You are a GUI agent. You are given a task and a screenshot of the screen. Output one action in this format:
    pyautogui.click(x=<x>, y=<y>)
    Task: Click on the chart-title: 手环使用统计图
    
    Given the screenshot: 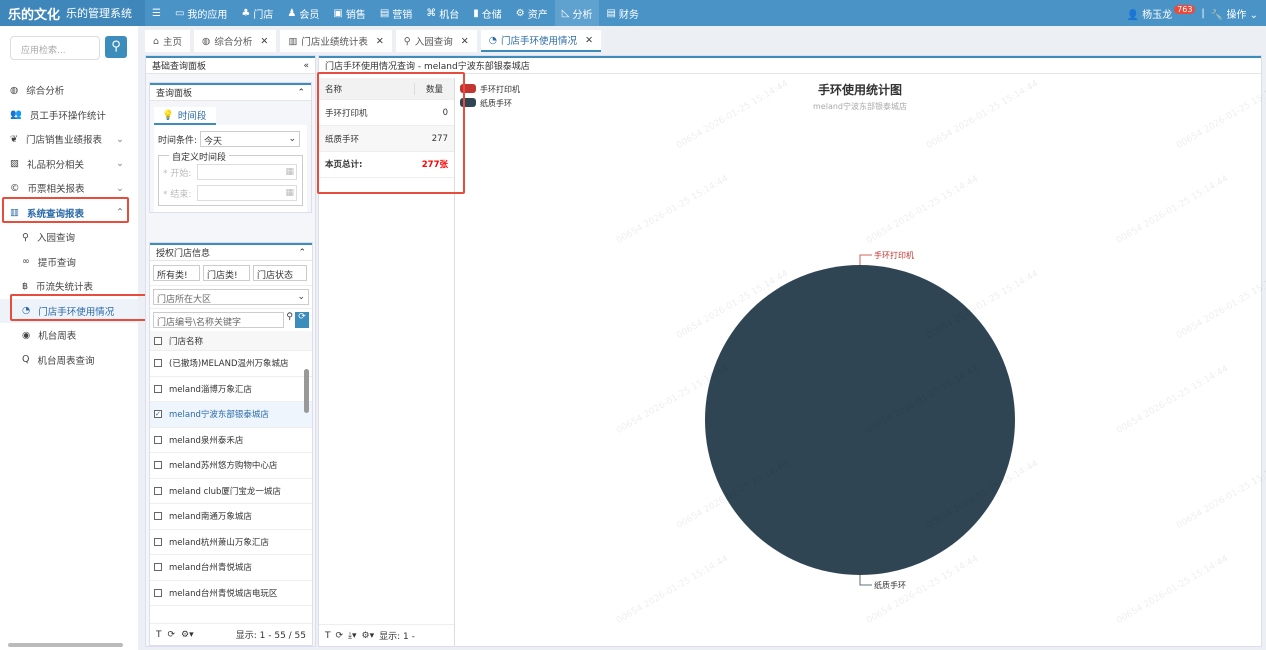 What is the action you would take?
    pyautogui.click(x=860, y=89)
    